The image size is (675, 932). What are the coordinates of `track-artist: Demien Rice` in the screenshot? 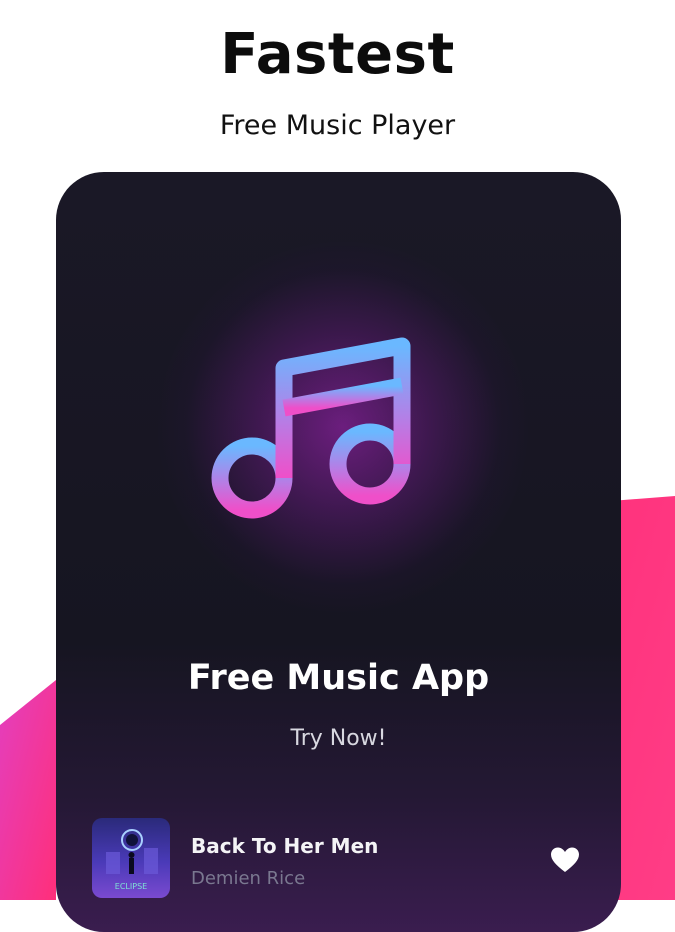 It's located at (248, 878).